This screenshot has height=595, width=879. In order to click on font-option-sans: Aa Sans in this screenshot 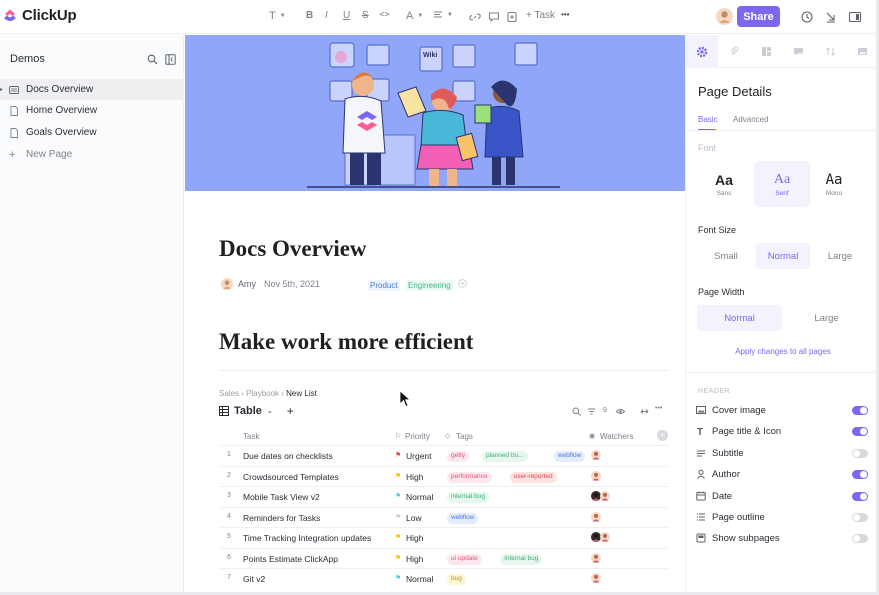, I will do `click(724, 184)`.